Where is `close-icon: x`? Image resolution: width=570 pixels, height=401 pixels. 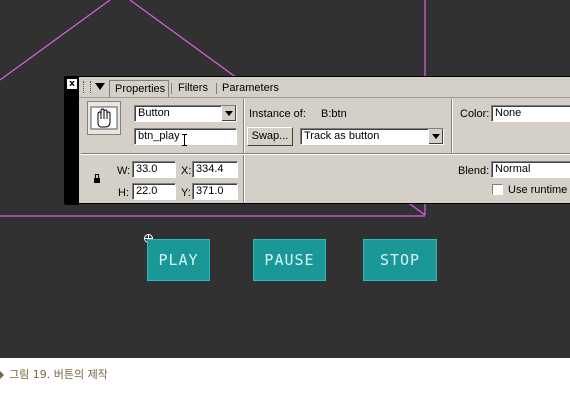
close-icon: x is located at coordinates (72, 84).